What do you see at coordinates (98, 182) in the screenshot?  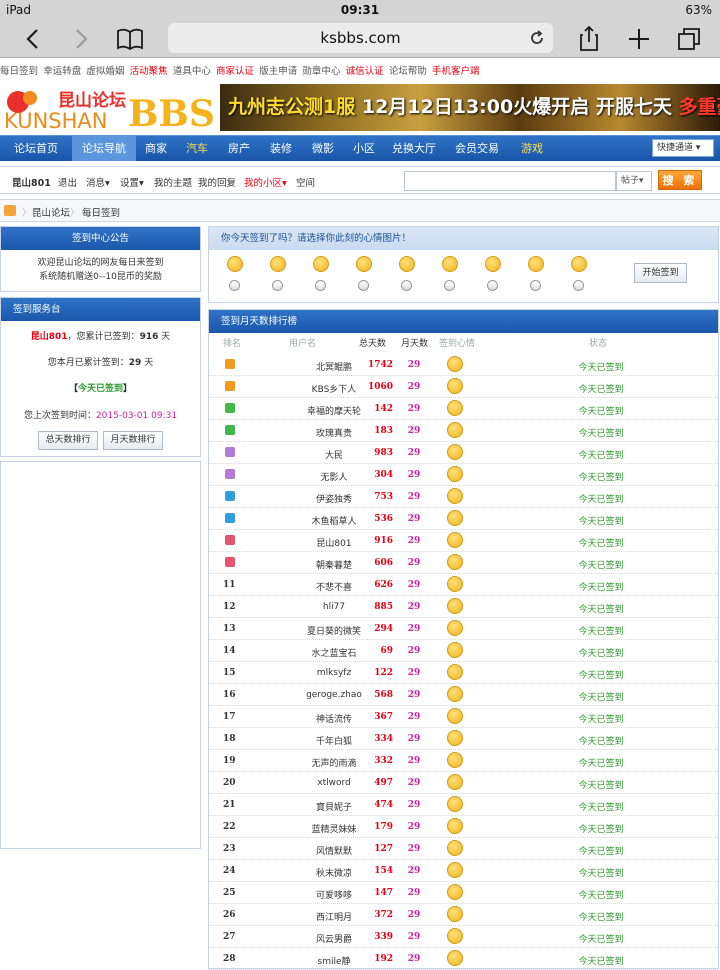 I see `messages-menu: 消息▾` at bounding box center [98, 182].